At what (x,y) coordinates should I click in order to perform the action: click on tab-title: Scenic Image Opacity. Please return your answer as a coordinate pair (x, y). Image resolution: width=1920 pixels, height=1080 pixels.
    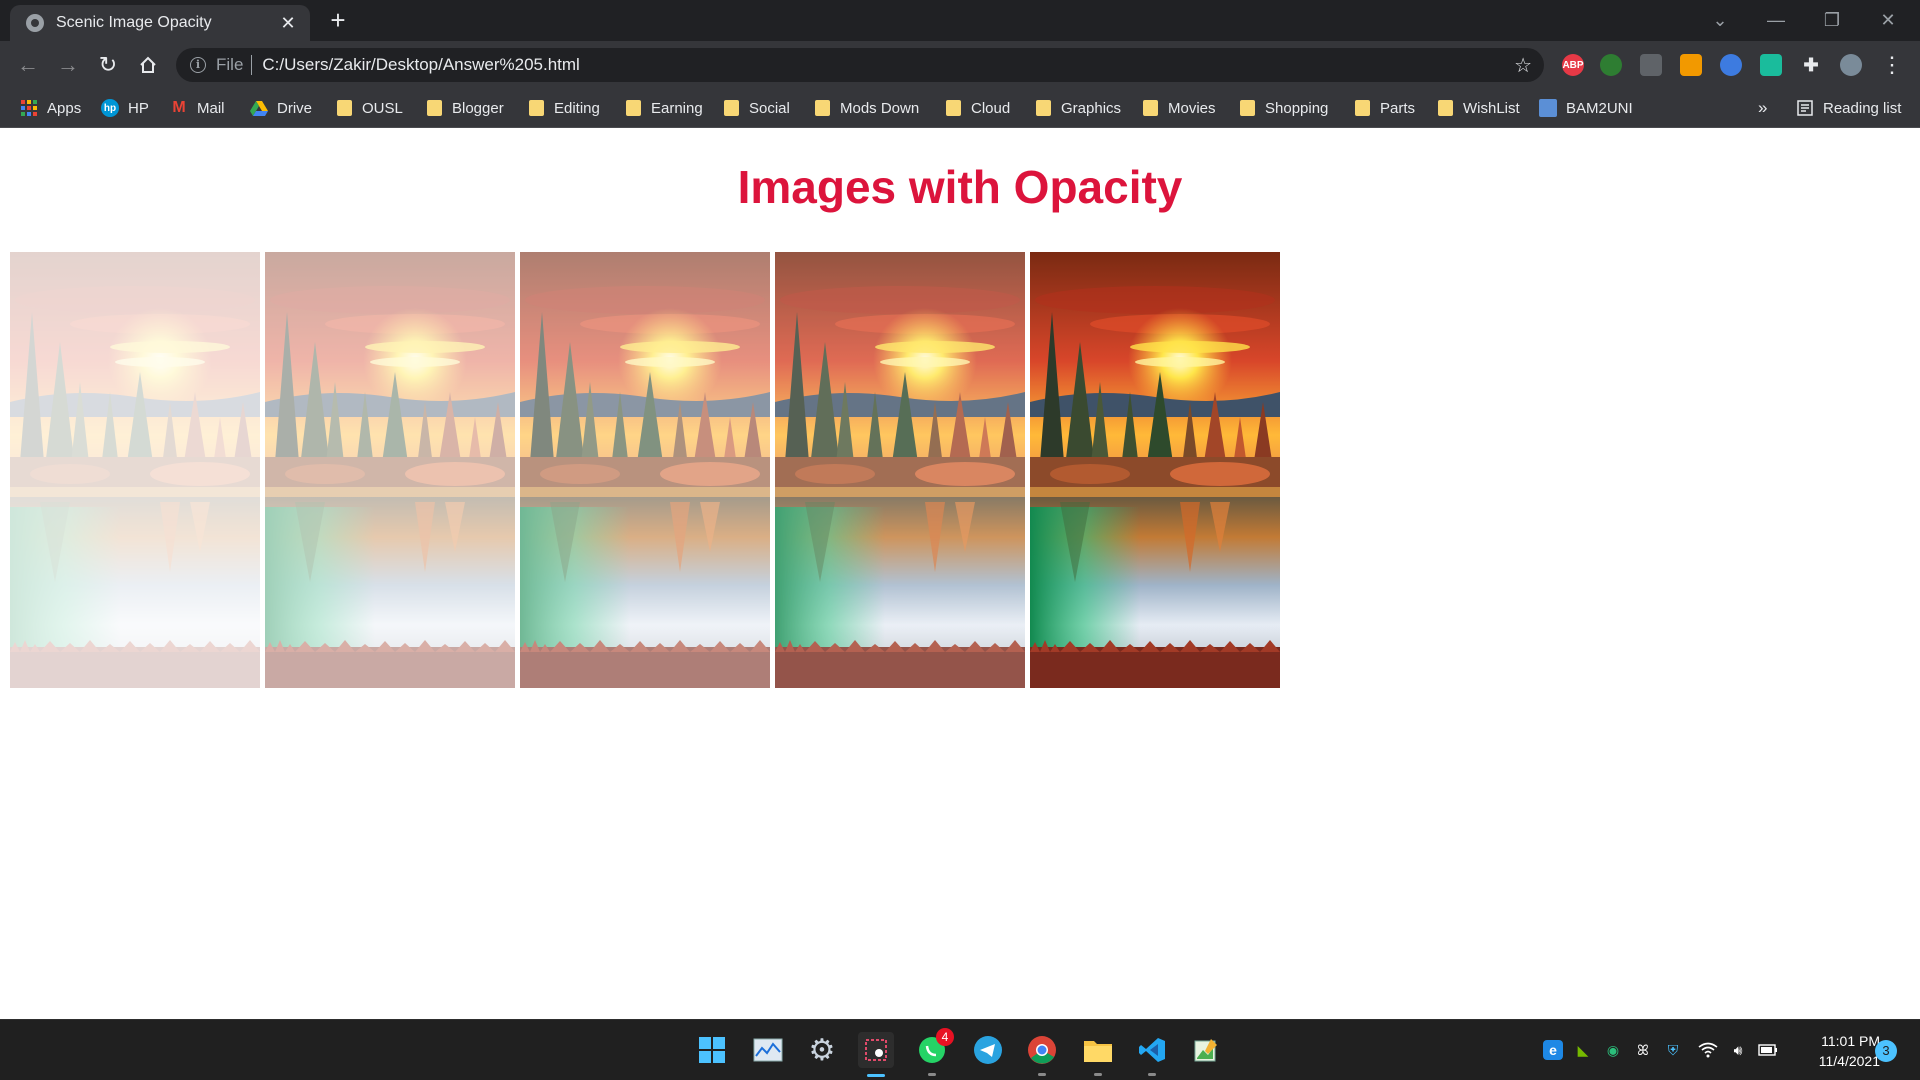
    Looking at the image, I should click on (134, 22).